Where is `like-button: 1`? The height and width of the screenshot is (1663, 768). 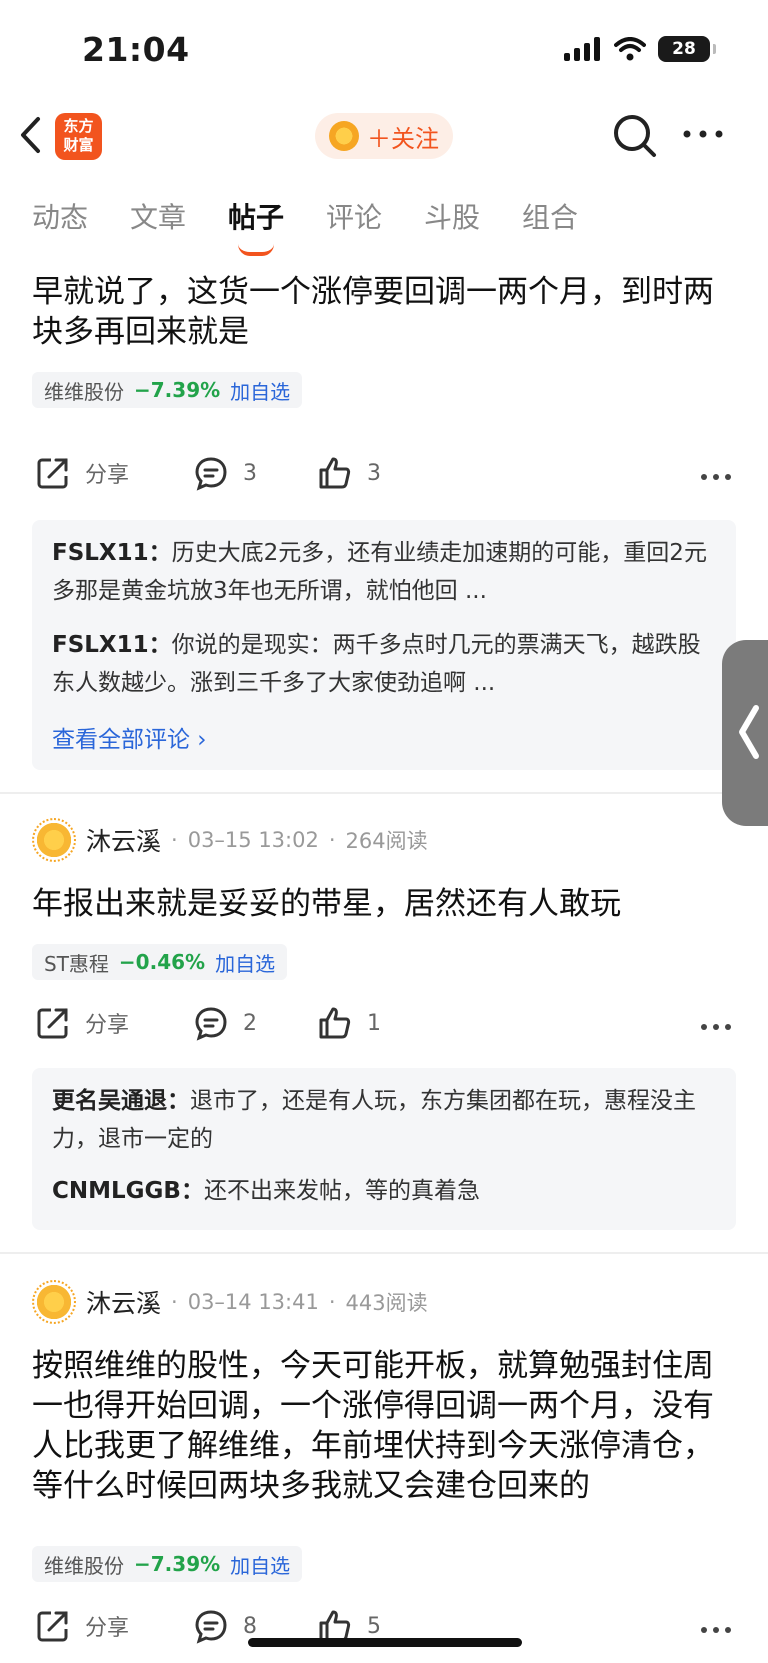
like-button: 1 is located at coordinates (349, 1023).